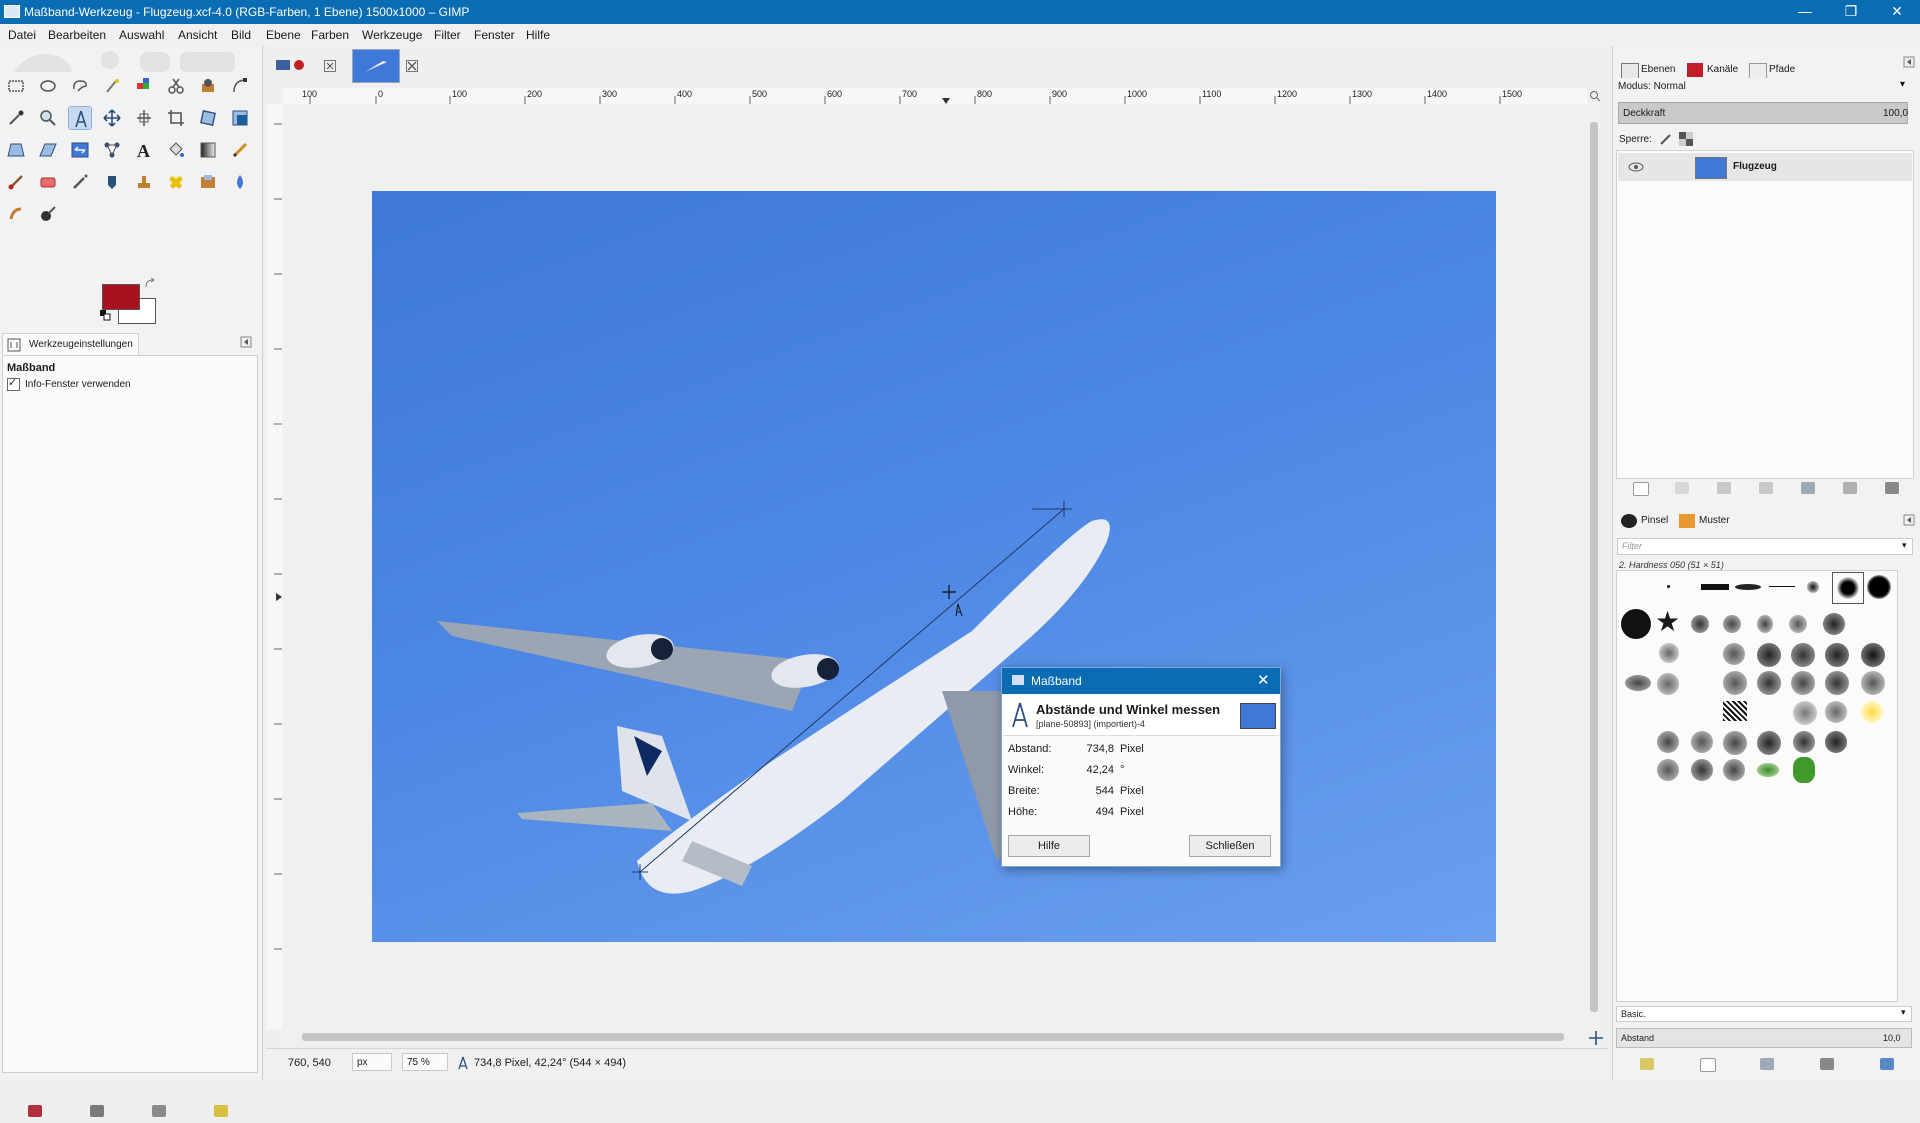 This screenshot has height=1123, width=1920. I want to click on zoom-tool, so click(48, 118).